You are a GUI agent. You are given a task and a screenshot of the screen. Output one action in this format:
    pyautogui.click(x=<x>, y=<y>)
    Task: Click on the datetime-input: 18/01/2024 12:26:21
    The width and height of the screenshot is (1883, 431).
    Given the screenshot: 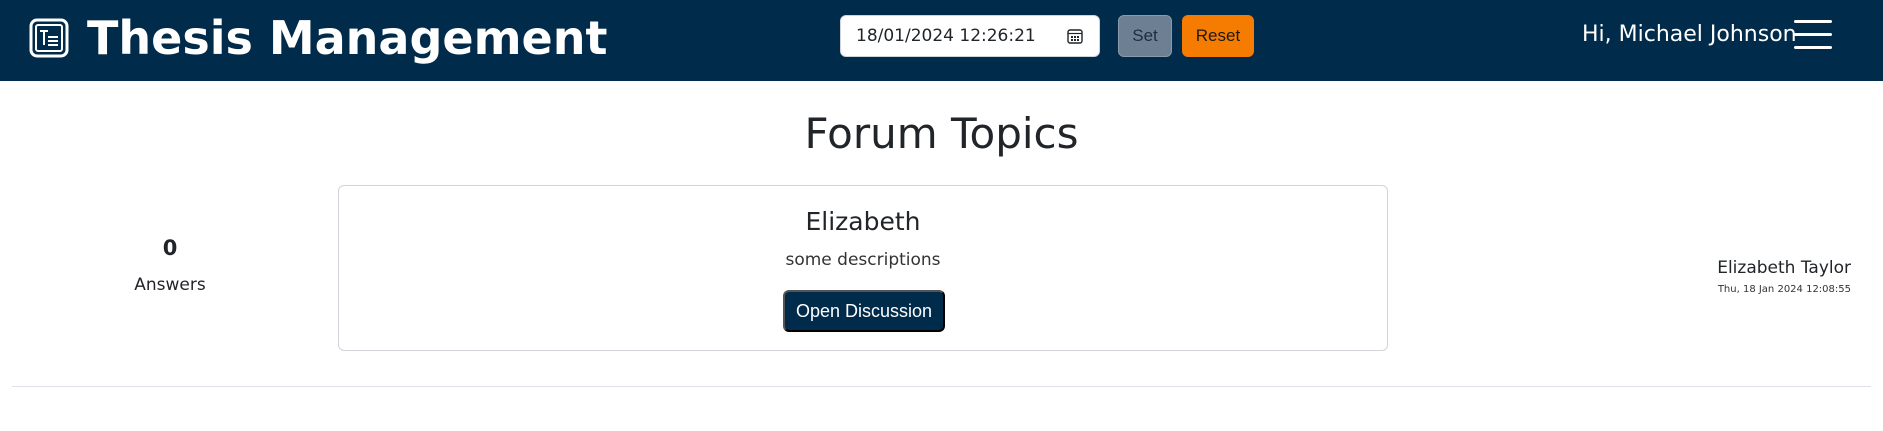 What is the action you would take?
    pyautogui.click(x=970, y=36)
    